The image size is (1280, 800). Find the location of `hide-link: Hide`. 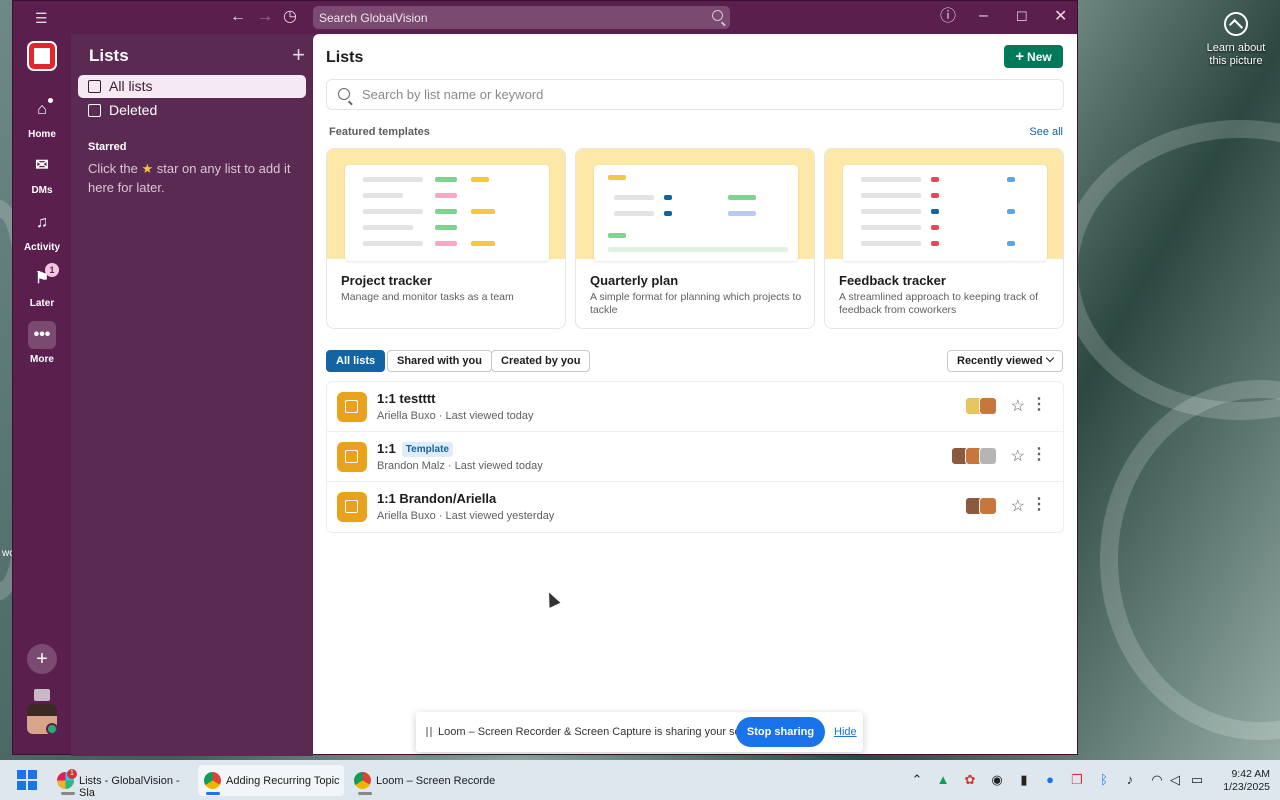

hide-link: Hide is located at coordinates (845, 732).